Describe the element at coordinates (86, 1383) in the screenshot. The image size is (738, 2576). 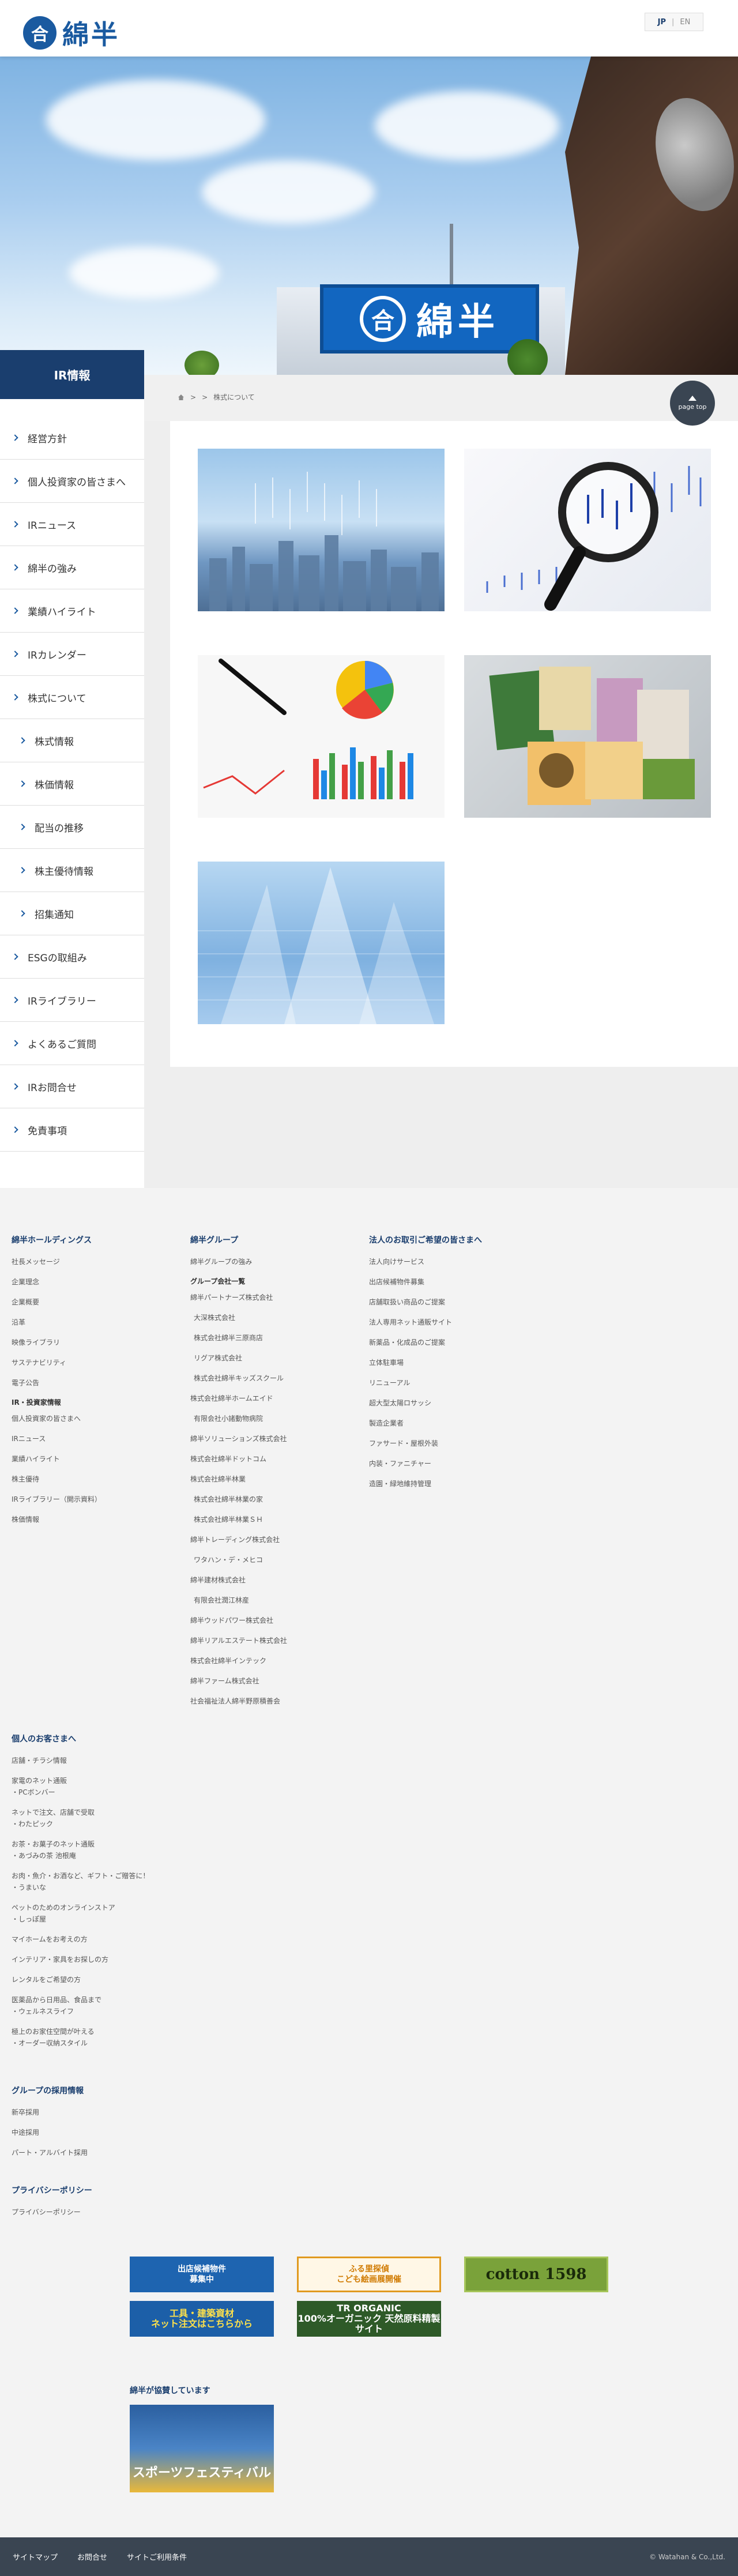
I see `footer-link: 電子公告` at that location.